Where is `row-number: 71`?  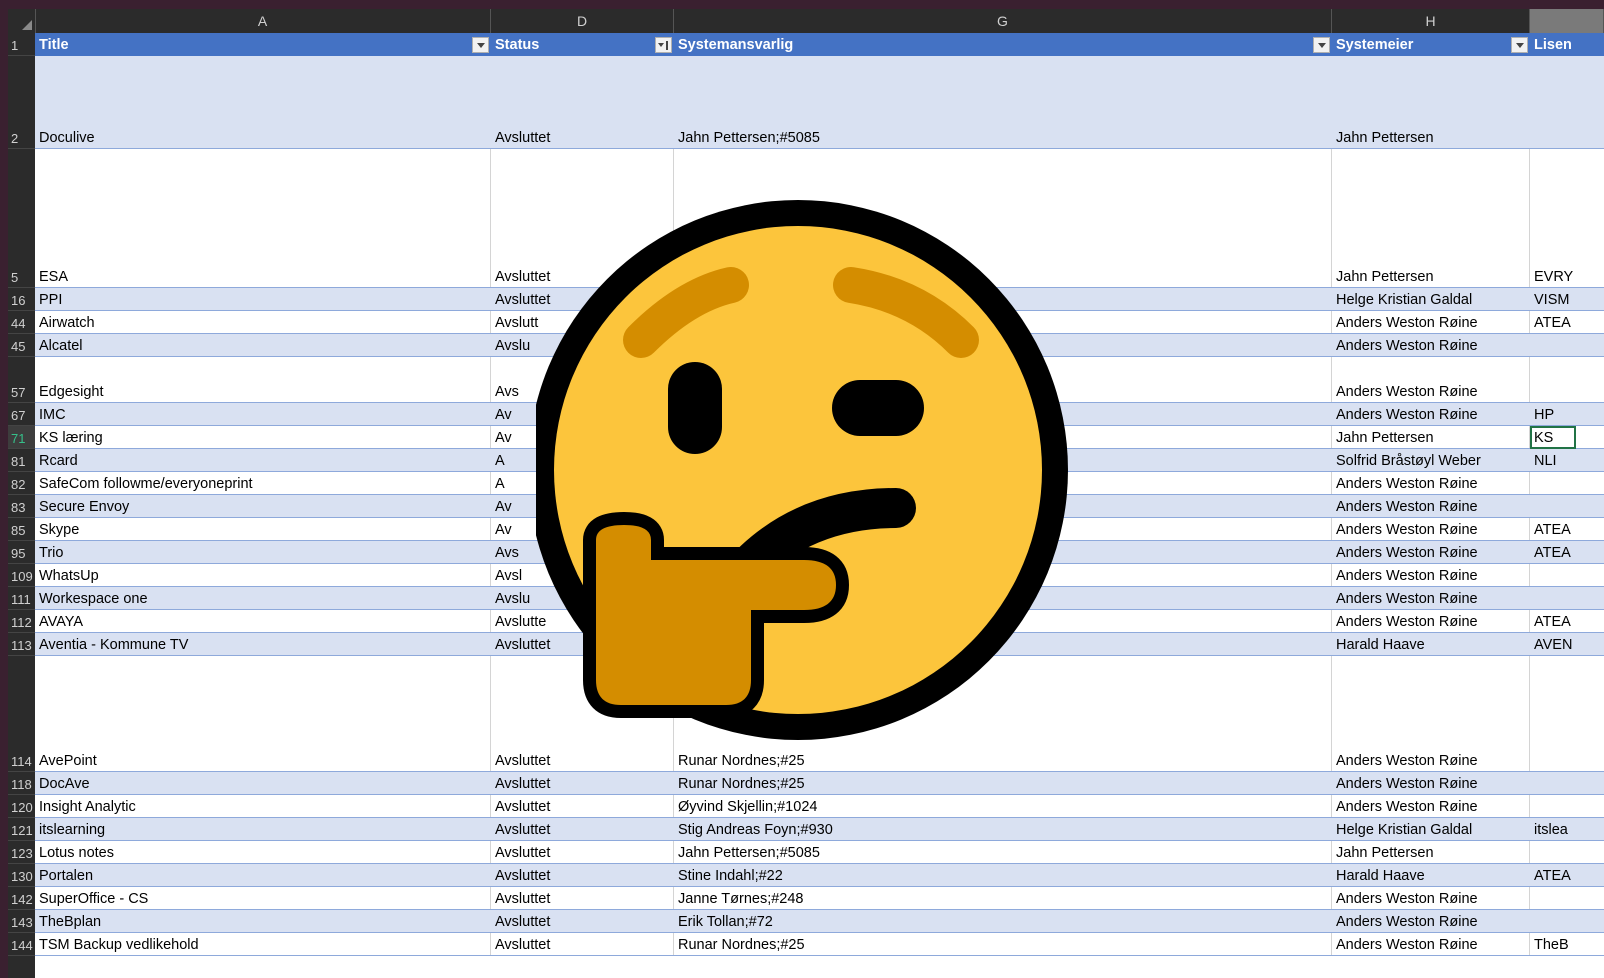 row-number: 71 is located at coordinates (21, 437).